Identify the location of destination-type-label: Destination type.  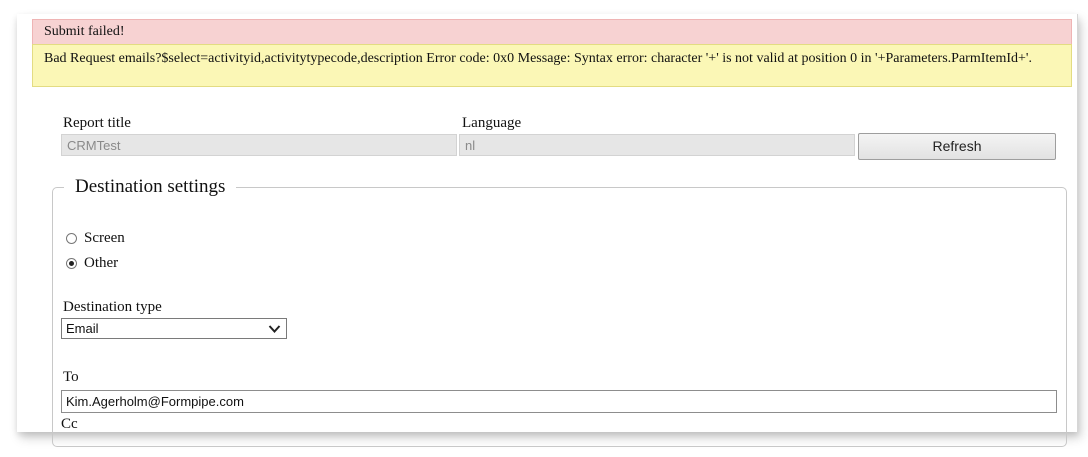
(112, 307).